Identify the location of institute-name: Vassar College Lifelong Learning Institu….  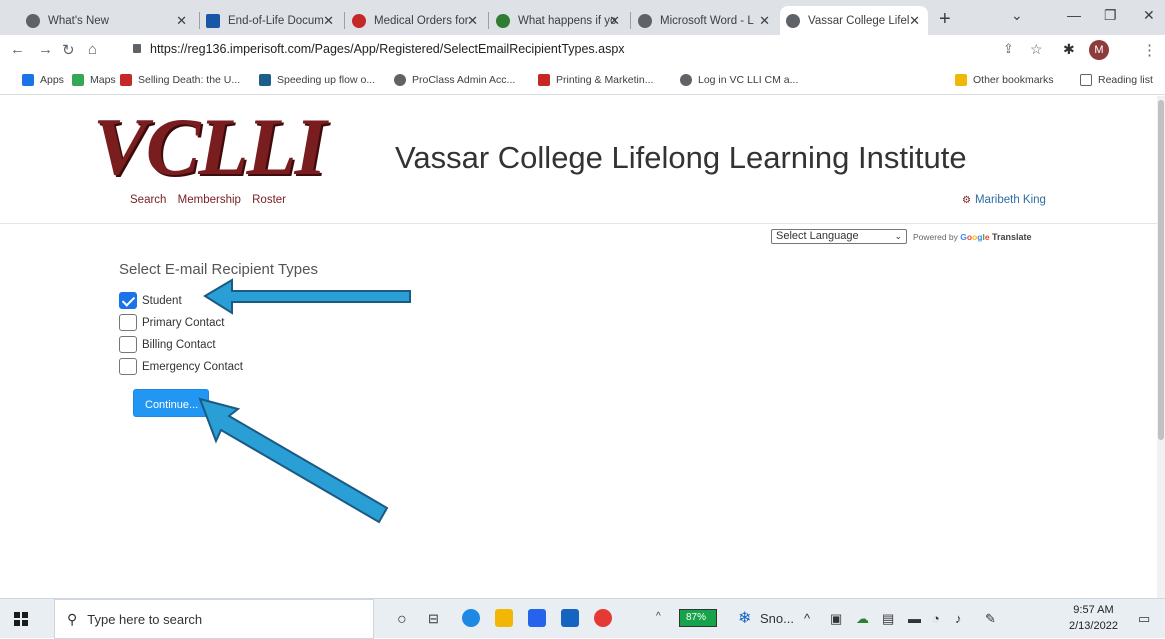
(681, 157).